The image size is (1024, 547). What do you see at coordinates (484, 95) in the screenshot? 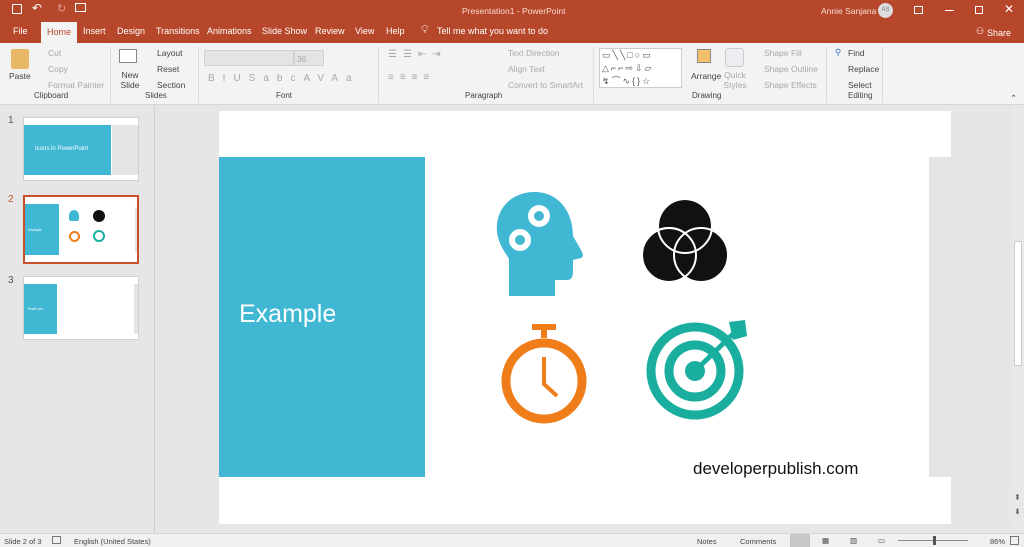
I see `paragraph-group-label: Paragraph` at bounding box center [484, 95].